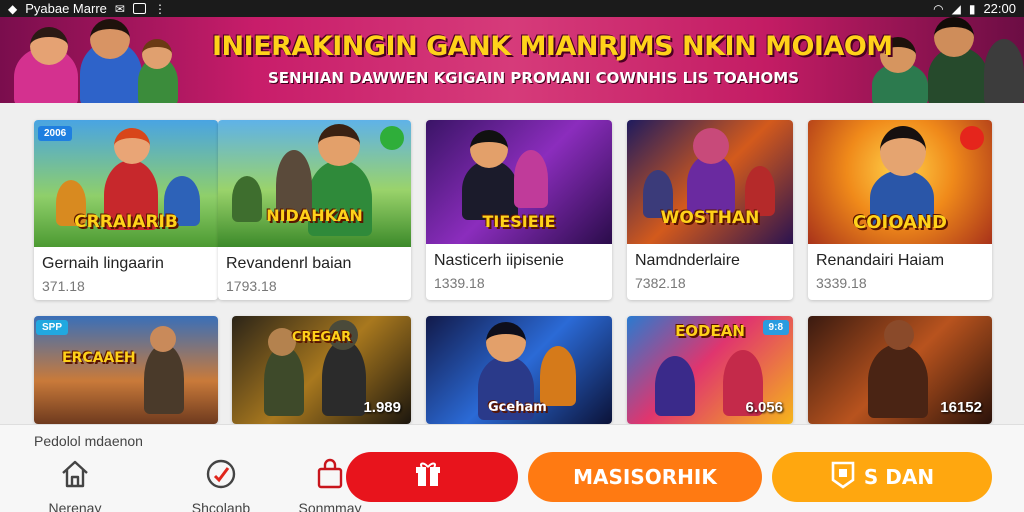  I want to click on nav-label: Sonmmay, so click(330, 506).